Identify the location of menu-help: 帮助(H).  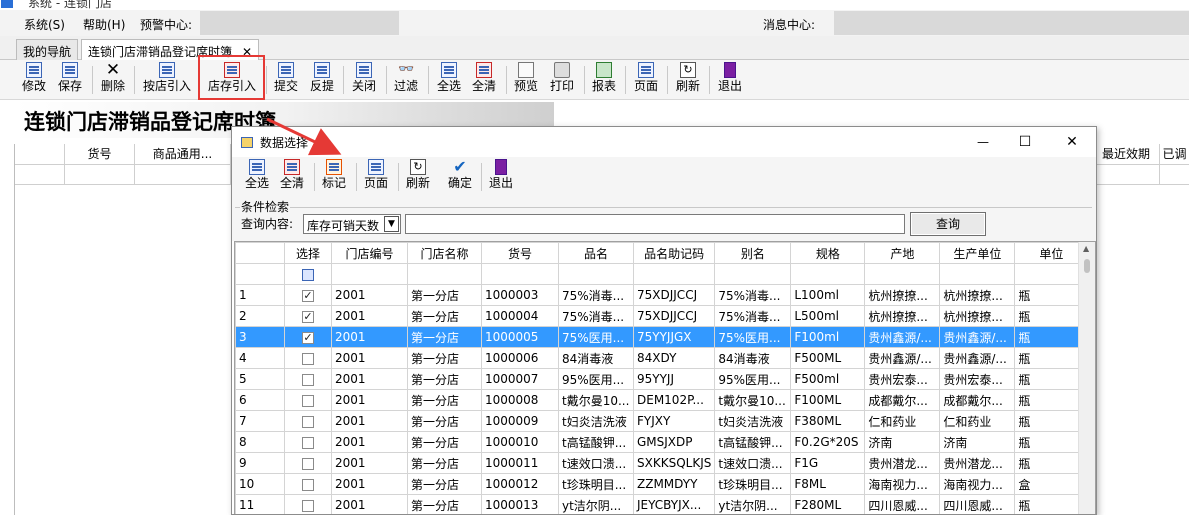
(104, 24).